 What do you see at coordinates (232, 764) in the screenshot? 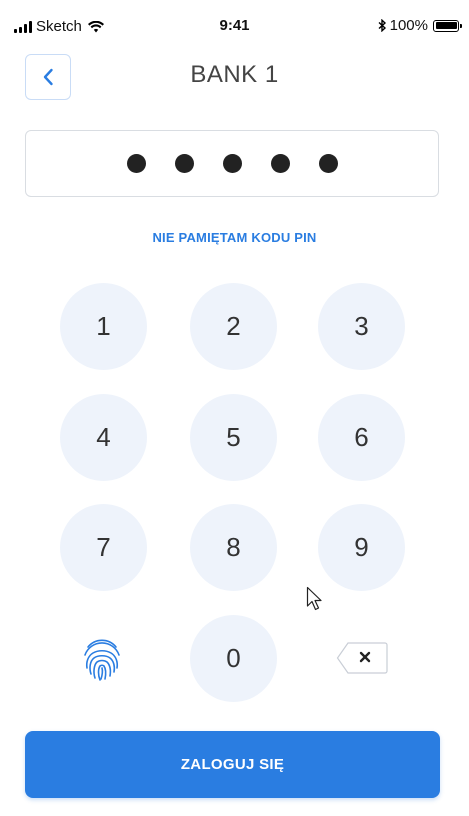
I see `login-button: ZALOGUJ SIĘ` at bounding box center [232, 764].